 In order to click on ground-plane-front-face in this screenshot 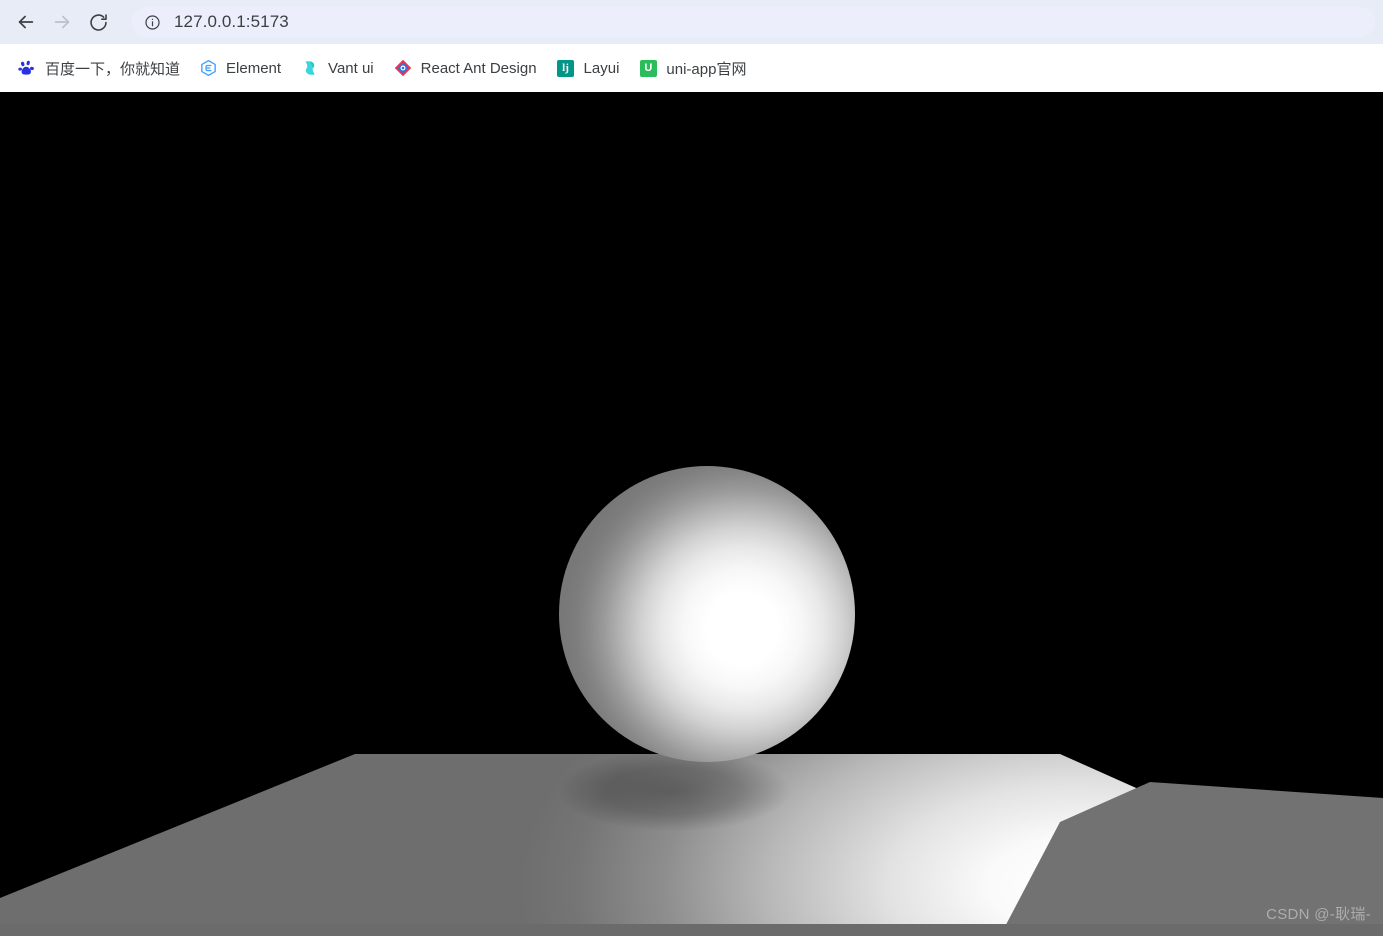, I will do `click(691, 930)`.